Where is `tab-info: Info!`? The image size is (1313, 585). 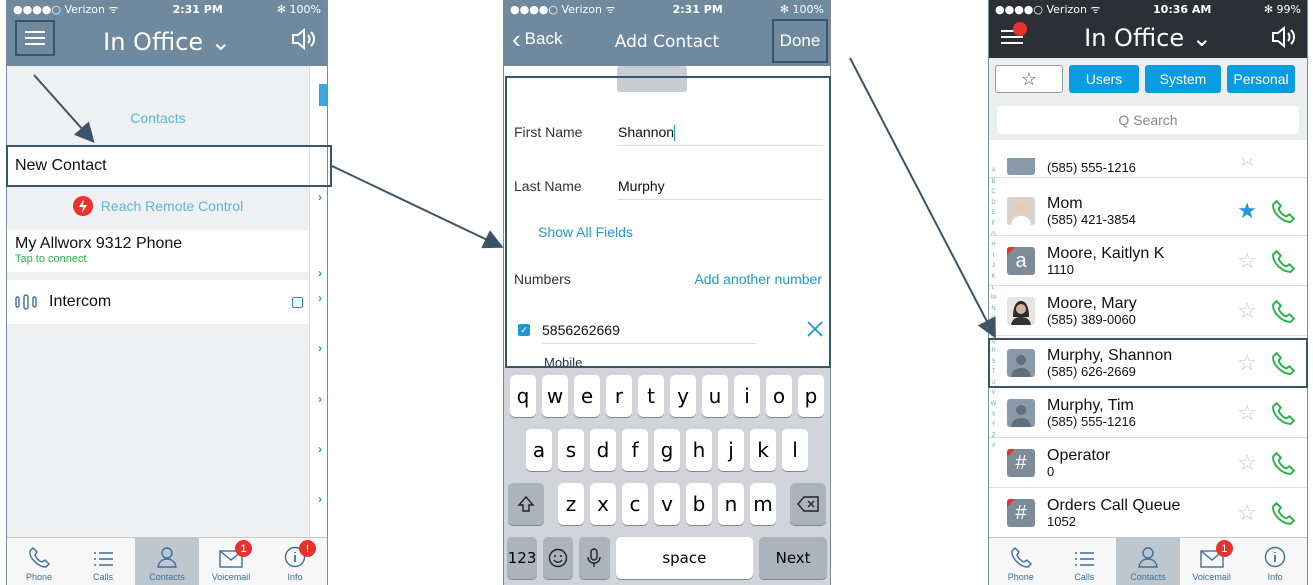
tab-info: Info! is located at coordinates (295, 561).